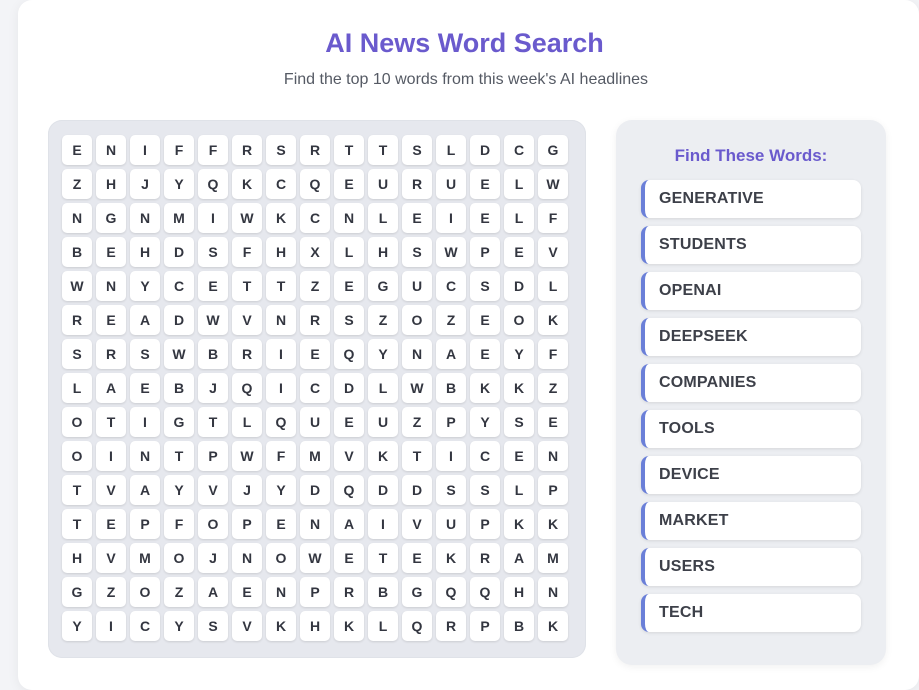 This screenshot has height=690, width=919. Describe the element at coordinates (111, 592) in the screenshot. I see `grid-cell: Z` at that location.